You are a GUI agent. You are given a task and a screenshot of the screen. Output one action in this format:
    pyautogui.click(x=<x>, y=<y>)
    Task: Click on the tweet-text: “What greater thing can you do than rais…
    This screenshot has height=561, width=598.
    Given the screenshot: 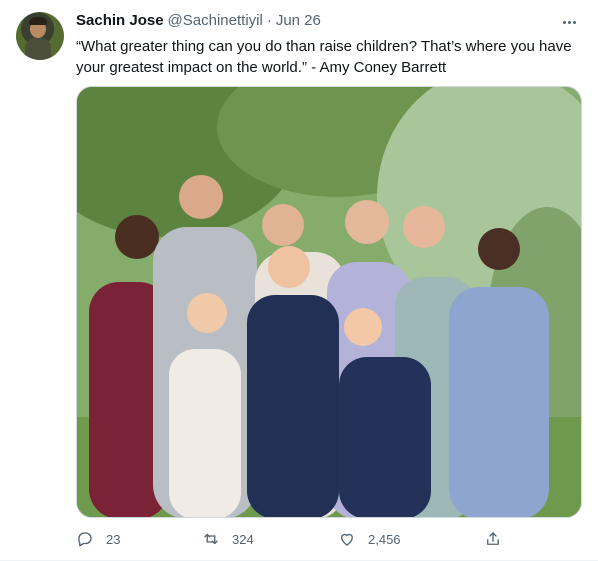 What is the action you would take?
    pyautogui.click(x=324, y=57)
    